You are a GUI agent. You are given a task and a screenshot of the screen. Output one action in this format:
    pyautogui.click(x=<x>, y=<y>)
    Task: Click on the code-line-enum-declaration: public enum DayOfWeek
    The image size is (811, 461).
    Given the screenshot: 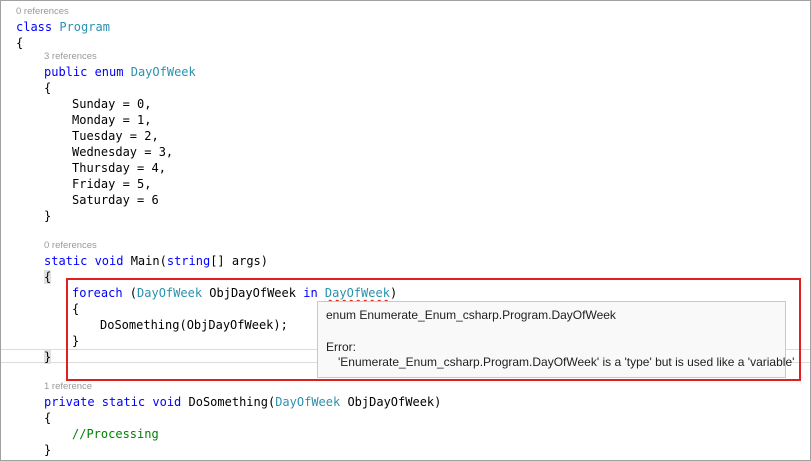 What is the action you would take?
    pyautogui.click(x=120, y=72)
    